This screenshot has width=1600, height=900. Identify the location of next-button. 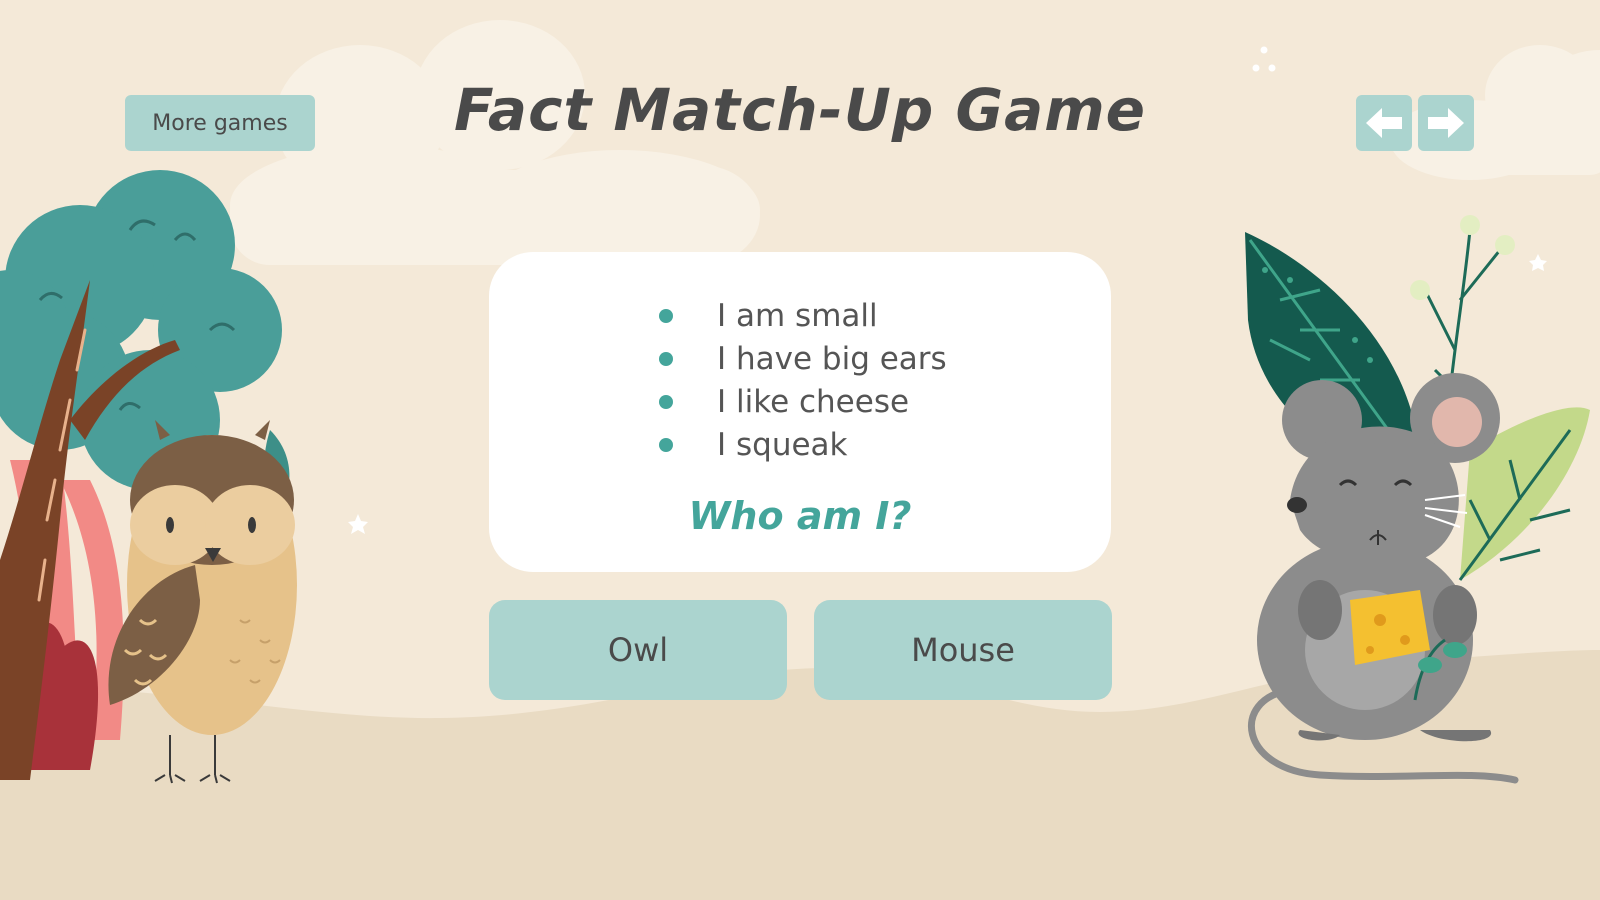
(1446, 123).